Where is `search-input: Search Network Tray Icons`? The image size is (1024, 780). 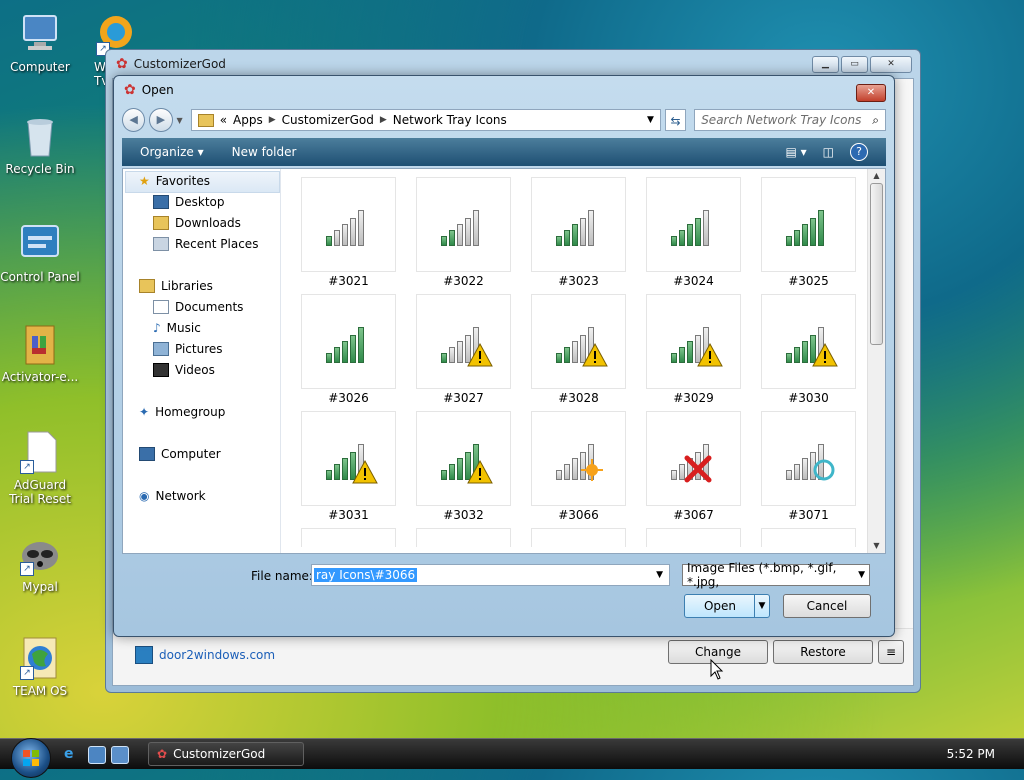
search-input: Search Network Tray Icons is located at coordinates (786, 120).